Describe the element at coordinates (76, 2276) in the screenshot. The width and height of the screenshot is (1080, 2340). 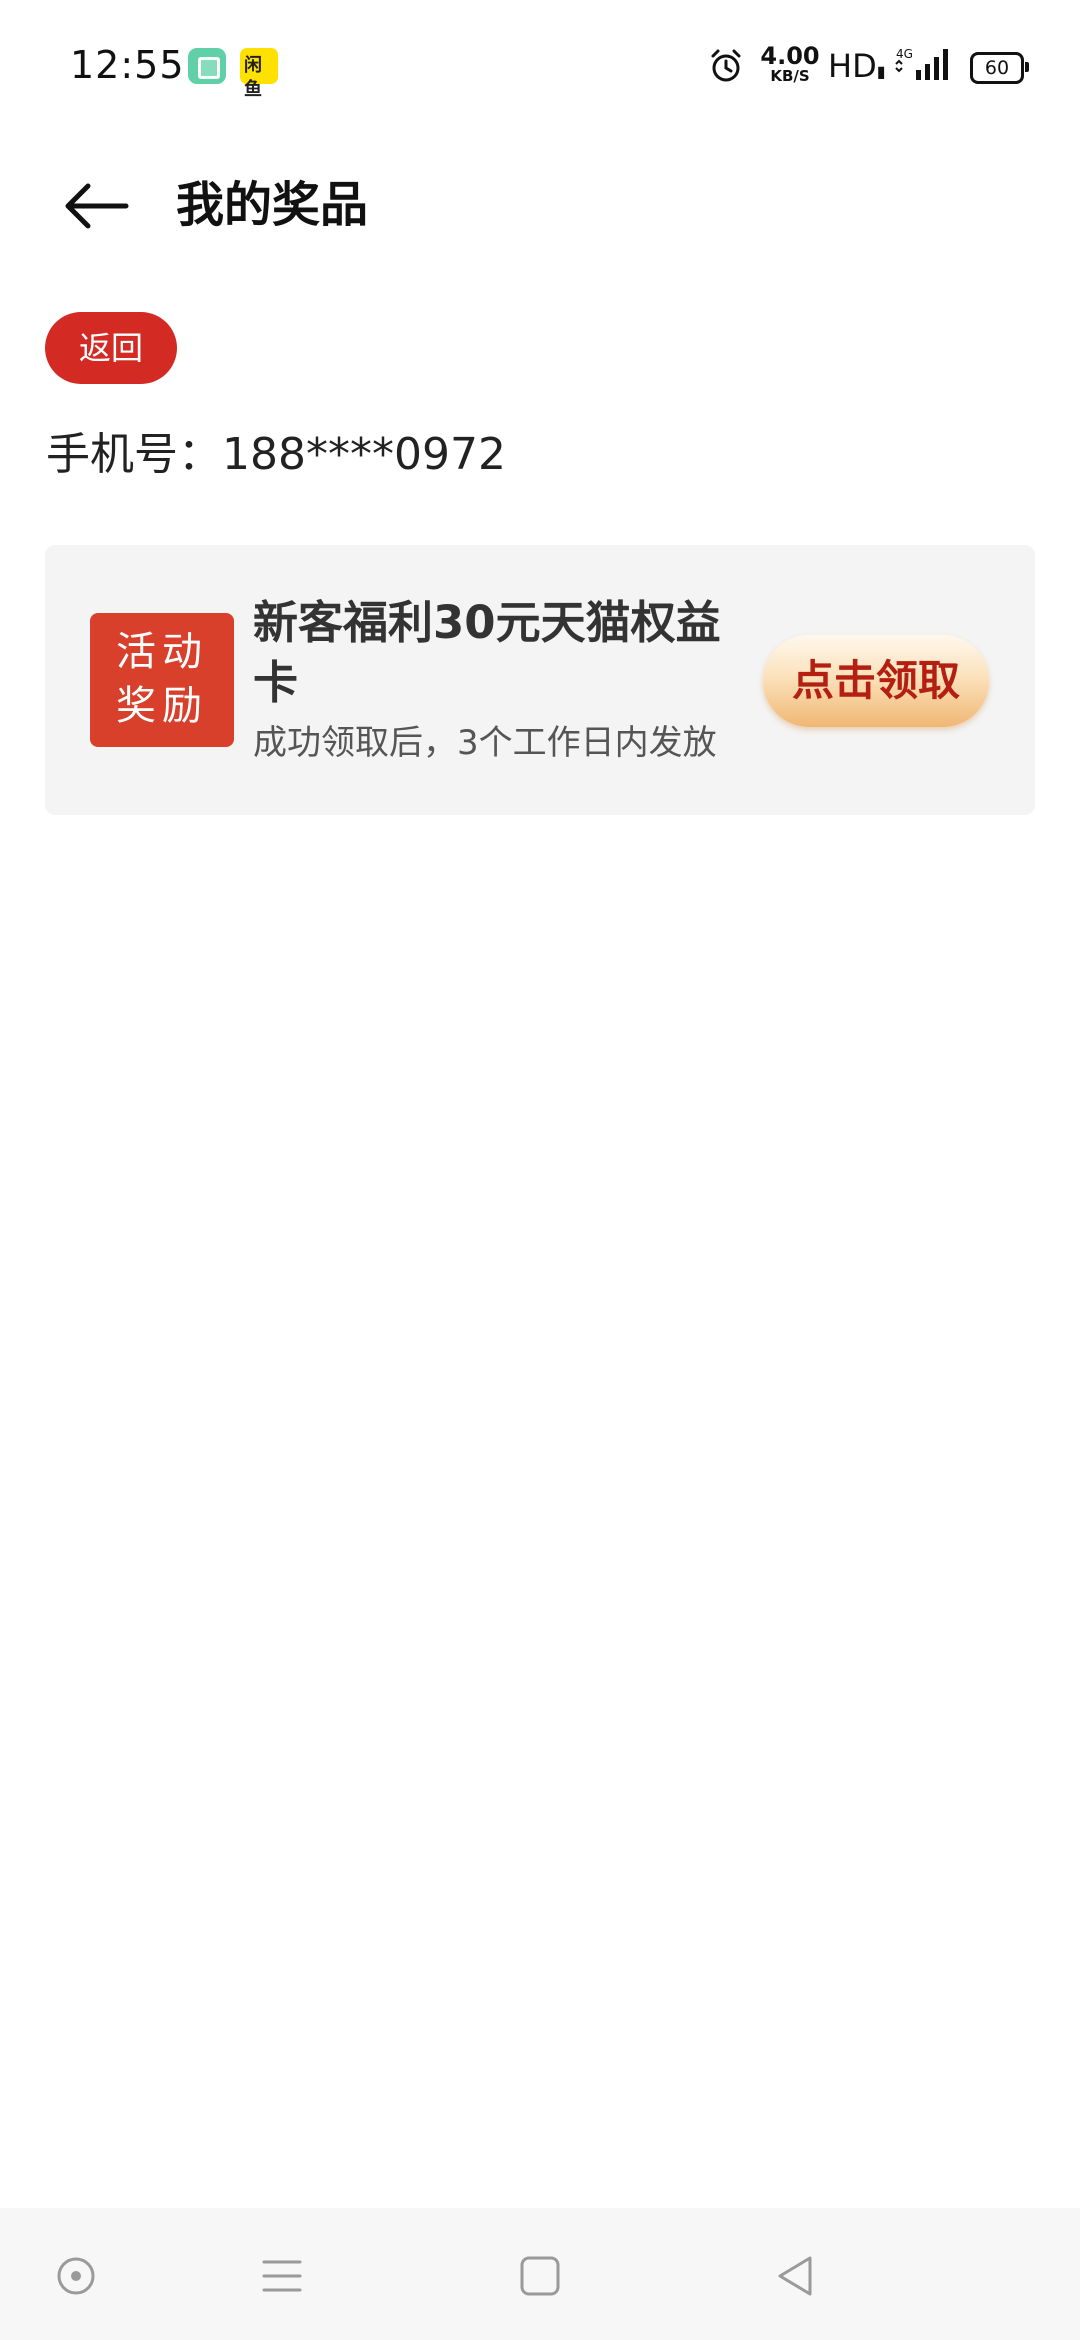
I see `assistant-circle-icon` at that location.